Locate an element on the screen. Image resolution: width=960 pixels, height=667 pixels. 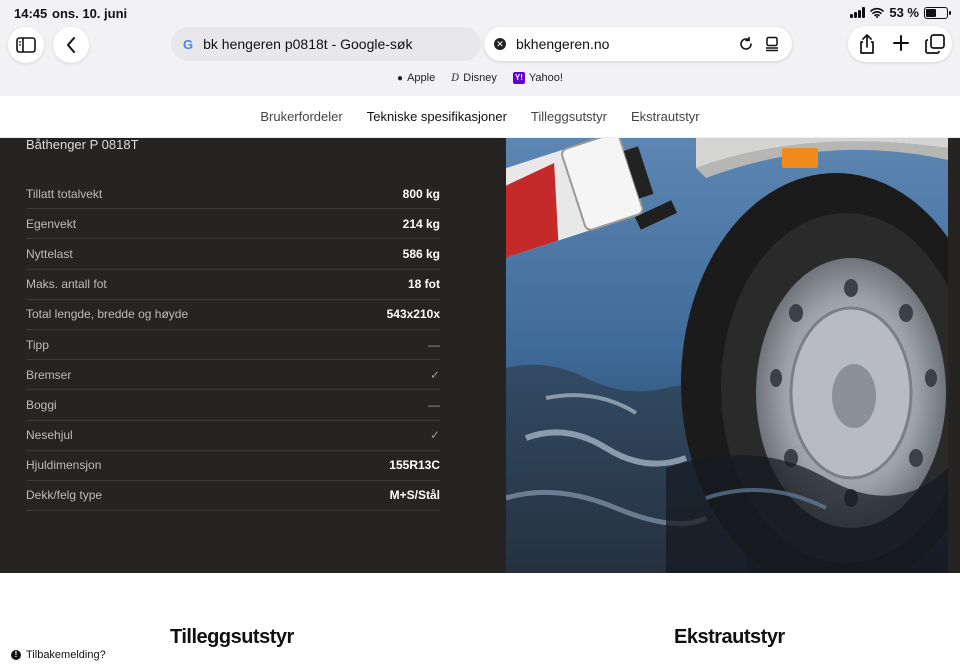
battery-icon is located at coordinates (937, 12).